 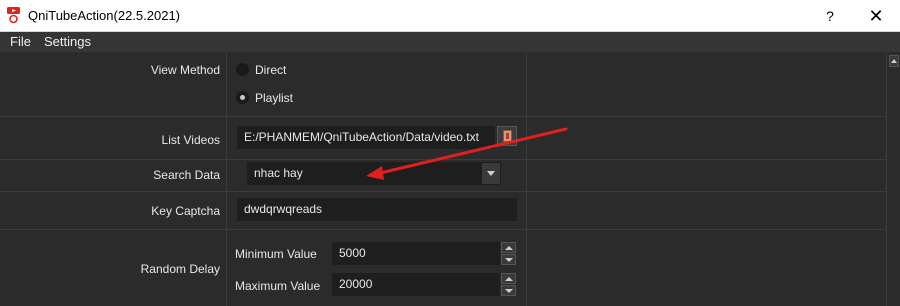 What do you see at coordinates (450, 42) in the screenshot?
I see `menu-bar: File Settings` at bounding box center [450, 42].